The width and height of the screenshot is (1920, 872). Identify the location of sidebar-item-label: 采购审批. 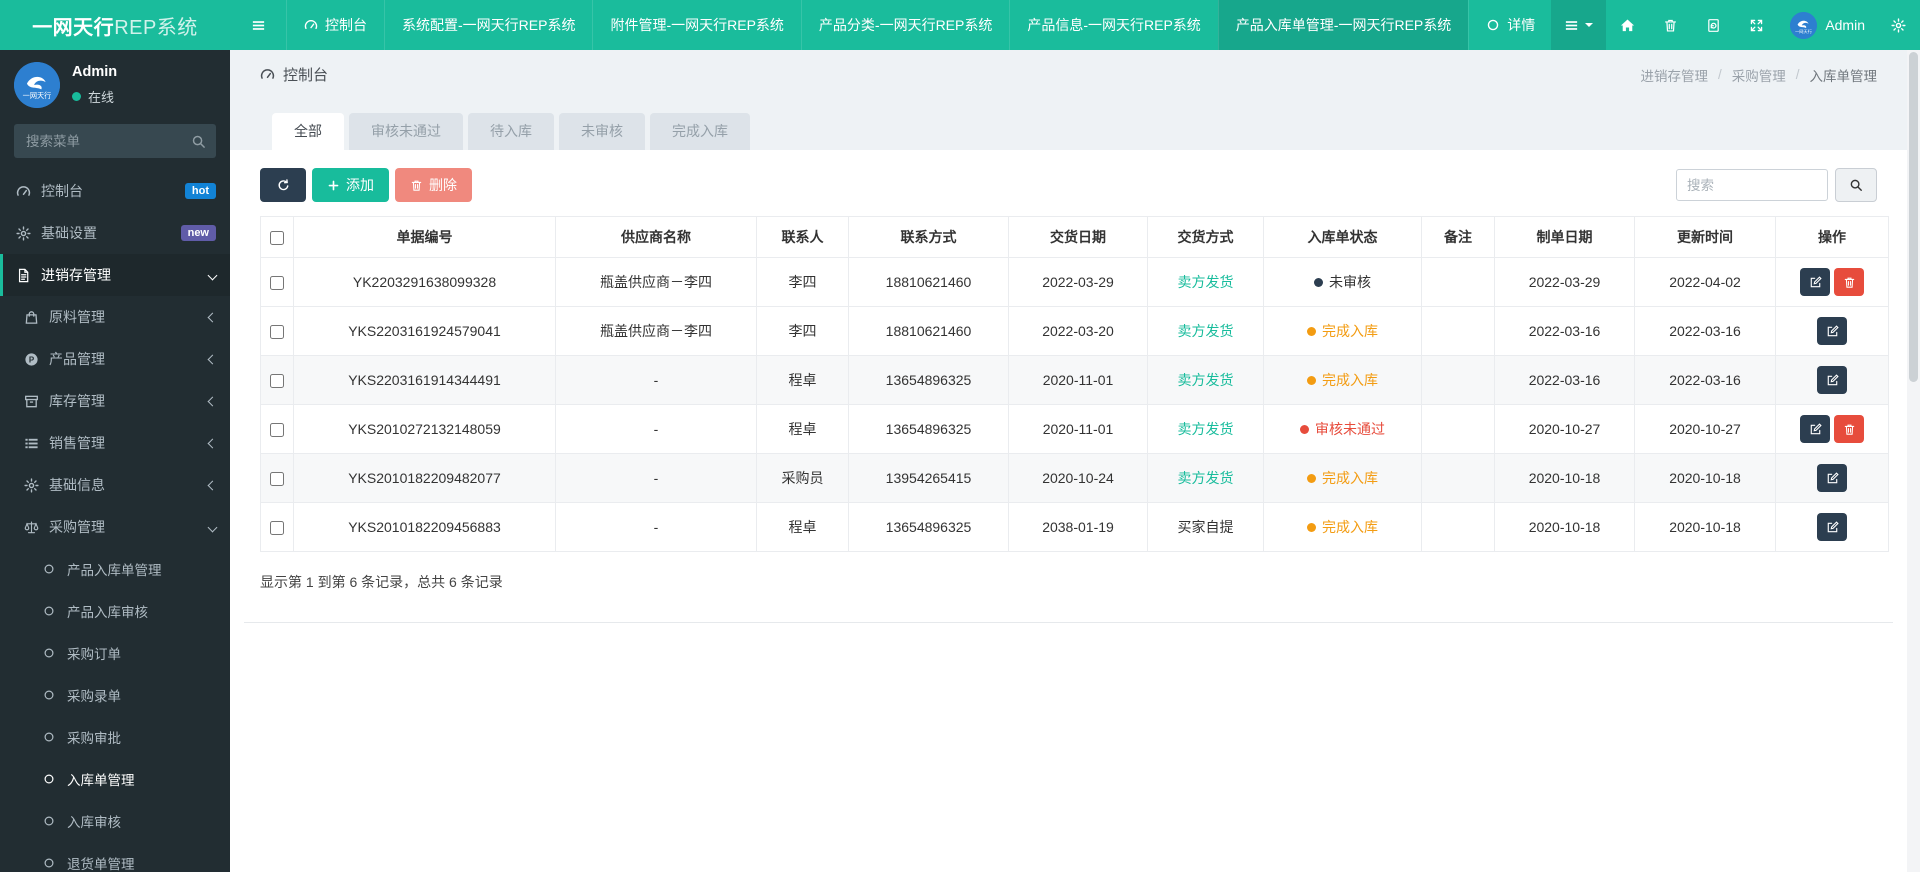
(94, 738).